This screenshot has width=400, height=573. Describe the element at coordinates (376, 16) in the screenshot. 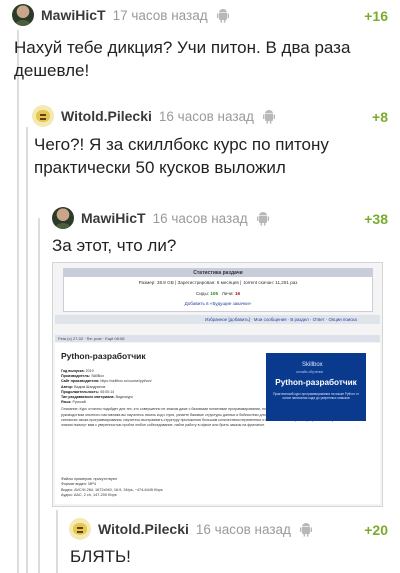

I see `comment-rating: +16` at that location.